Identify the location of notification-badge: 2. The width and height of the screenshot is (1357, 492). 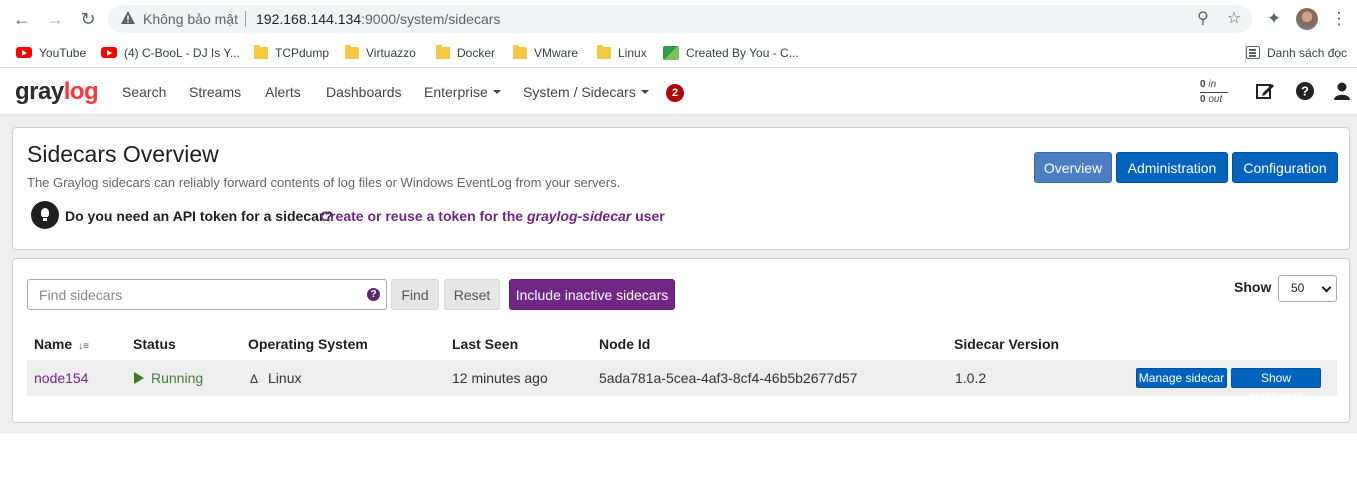
(675, 93).